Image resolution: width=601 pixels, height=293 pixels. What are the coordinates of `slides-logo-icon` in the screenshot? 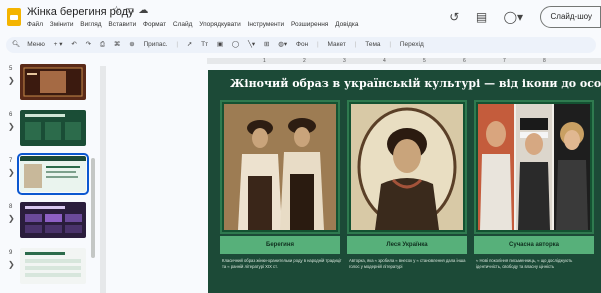 It's located at (14, 17).